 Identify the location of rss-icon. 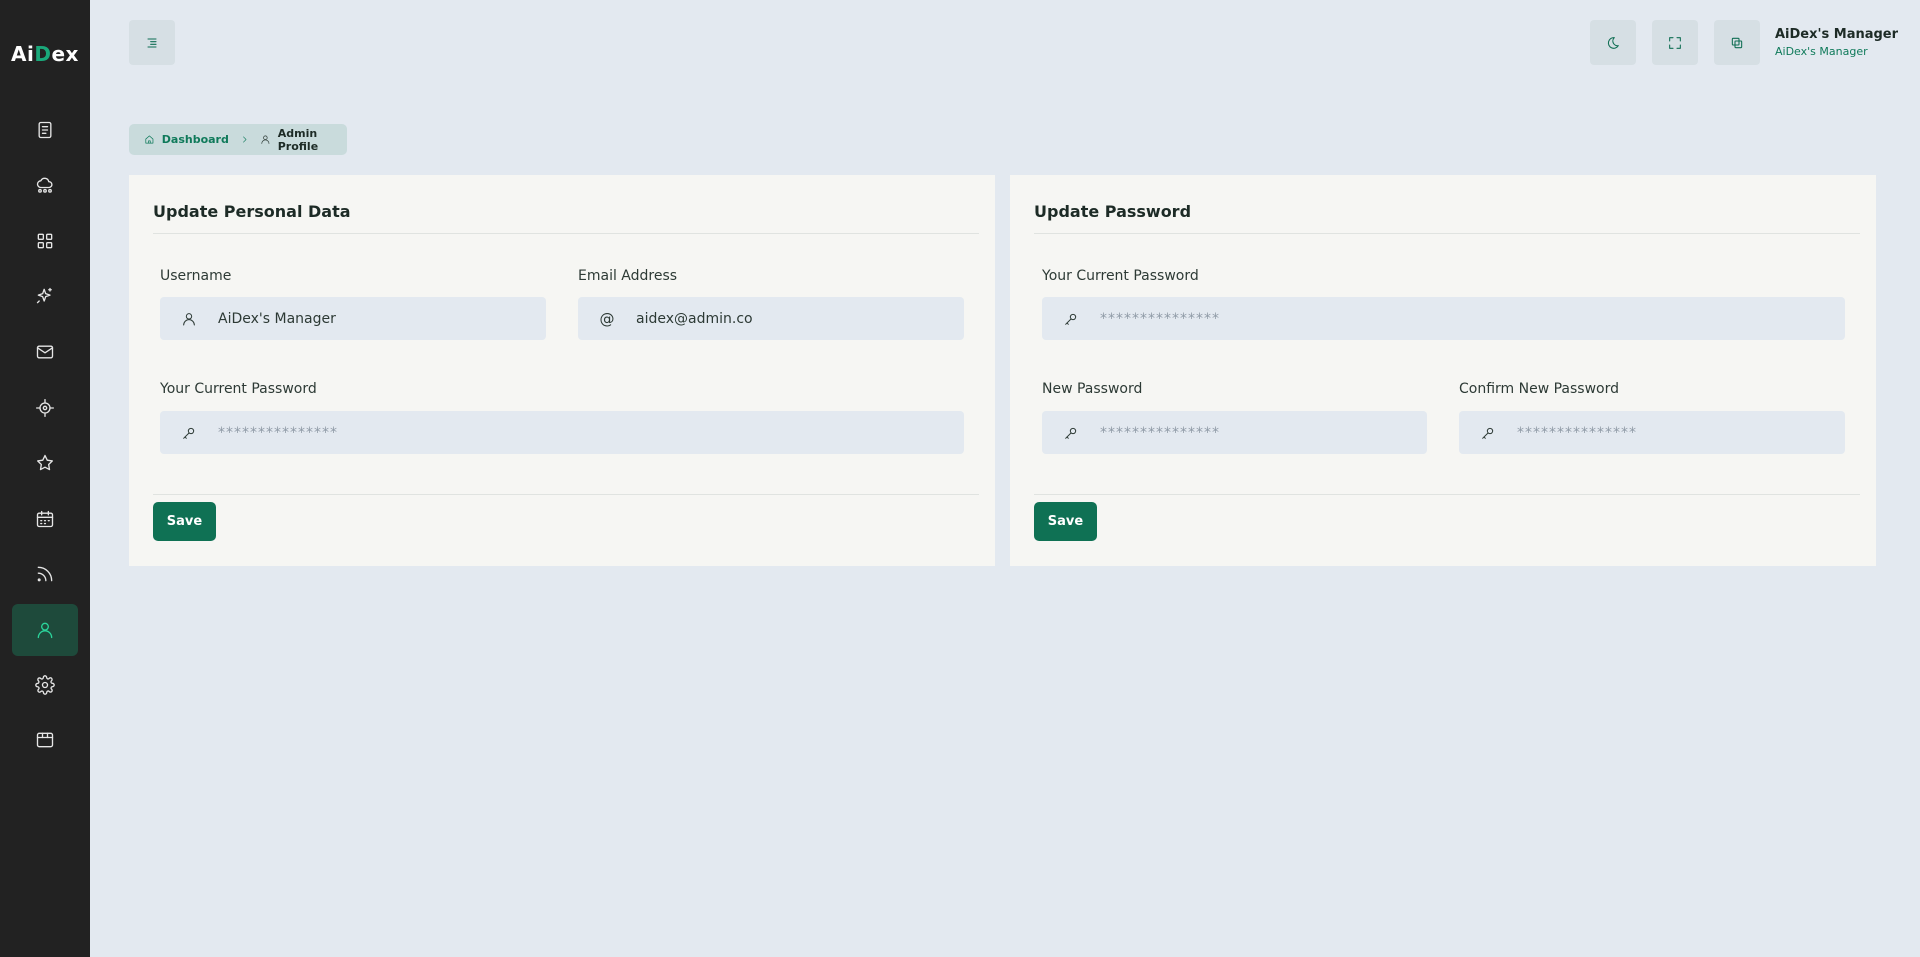
(45, 574).